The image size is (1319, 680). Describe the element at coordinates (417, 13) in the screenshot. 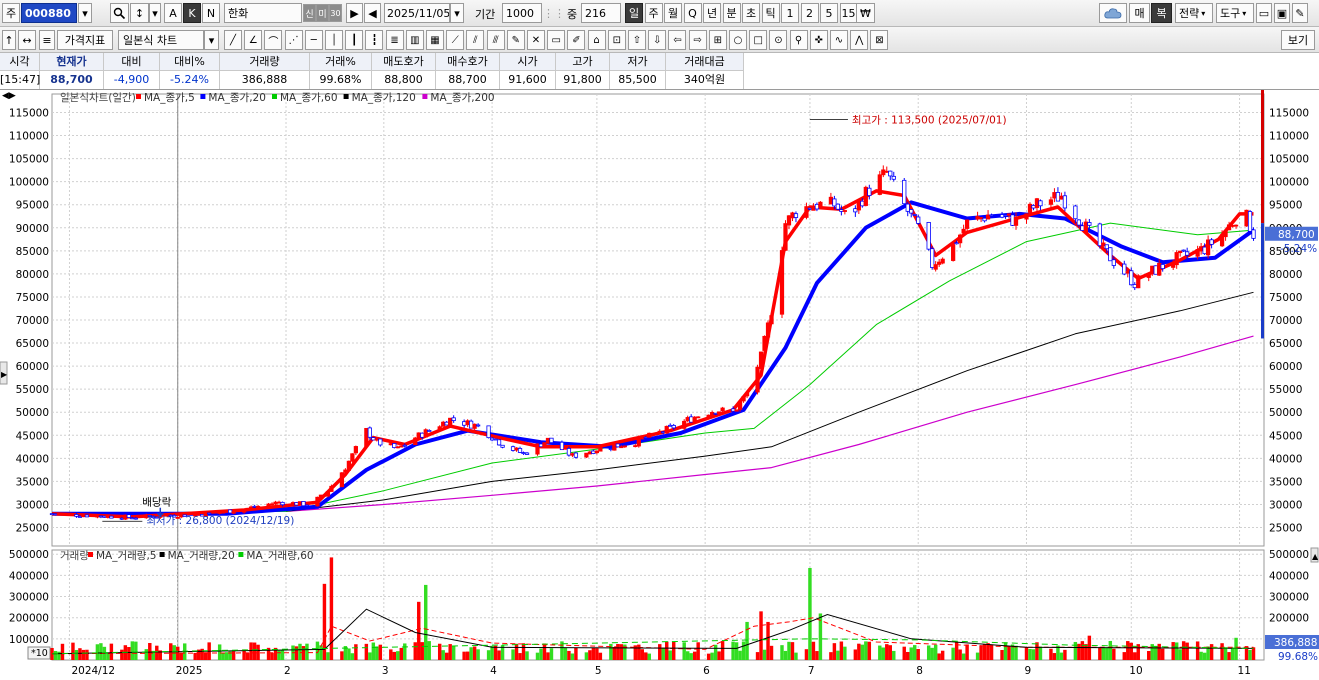

I see `date-input: 2025/11/05` at that location.